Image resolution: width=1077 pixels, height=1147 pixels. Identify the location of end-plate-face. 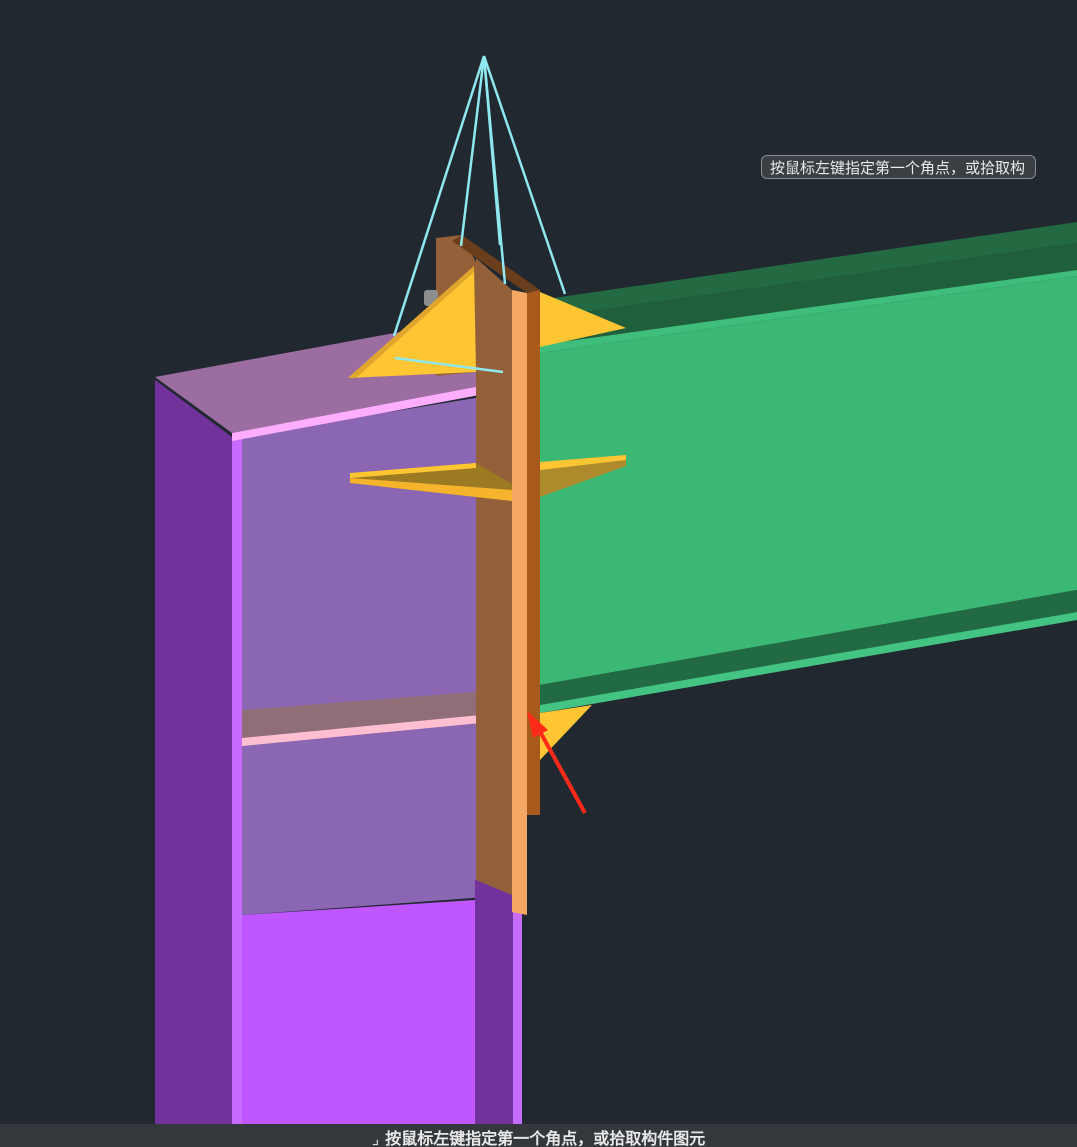
(494, 576).